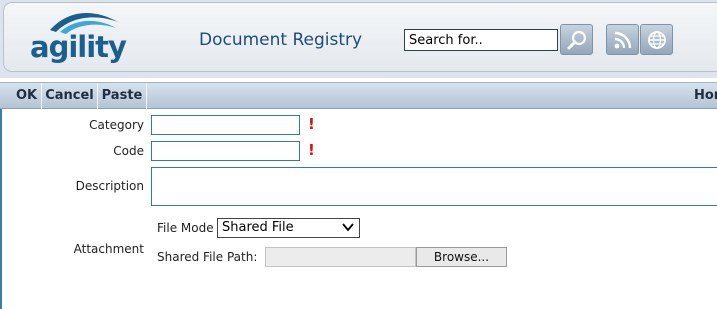 The height and width of the screenshot is (309, 717). I want to click on file-mode-select: Shared File, so click(288, 228).